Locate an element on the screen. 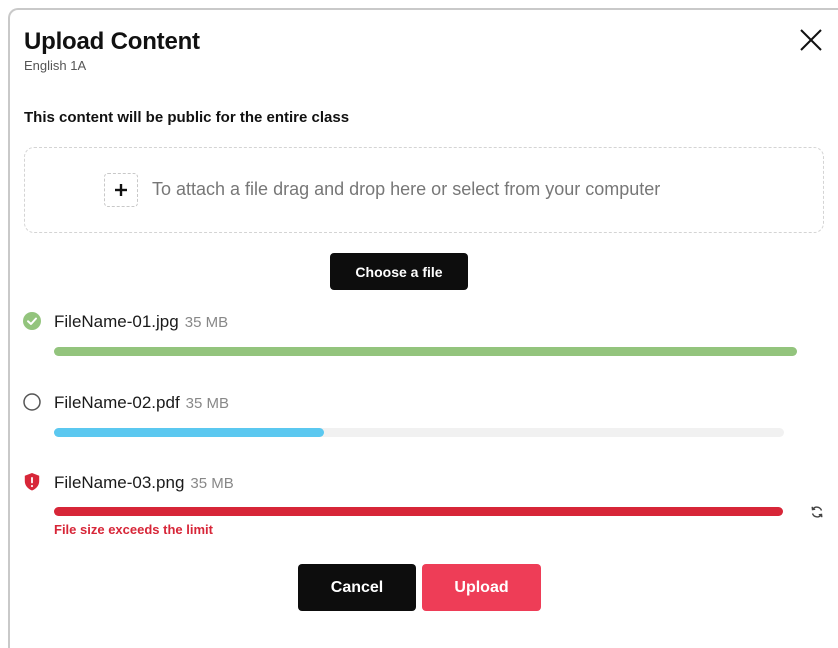 The width and height of the screenshot is (838, 648). cancel-button: Cancel is located at coordinates (357, 587).